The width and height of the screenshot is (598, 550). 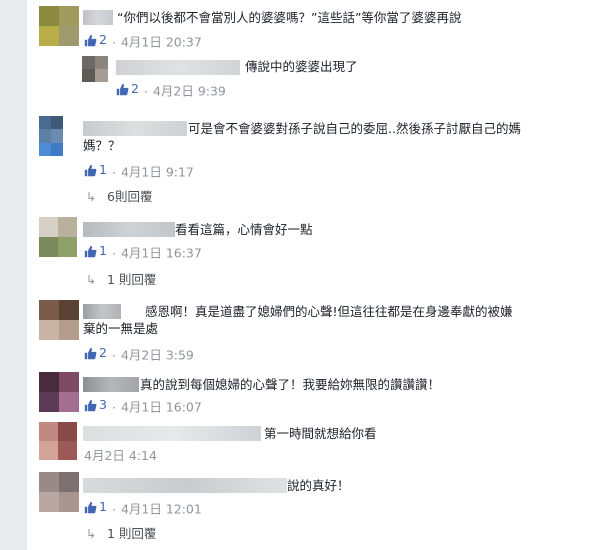 I want to click on timestamp: 4月1日 9:17, so click(x=157, y=172).